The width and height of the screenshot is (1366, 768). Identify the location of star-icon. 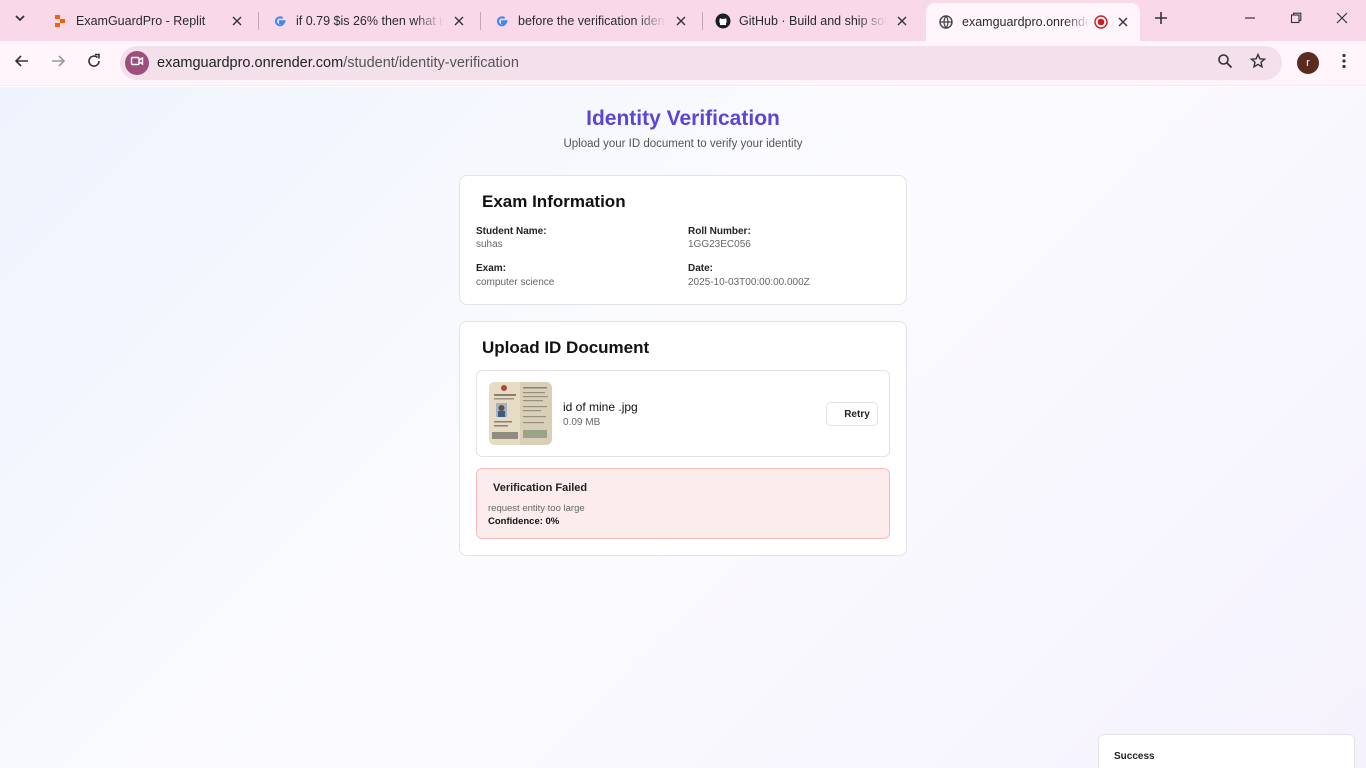
(1258, 63).